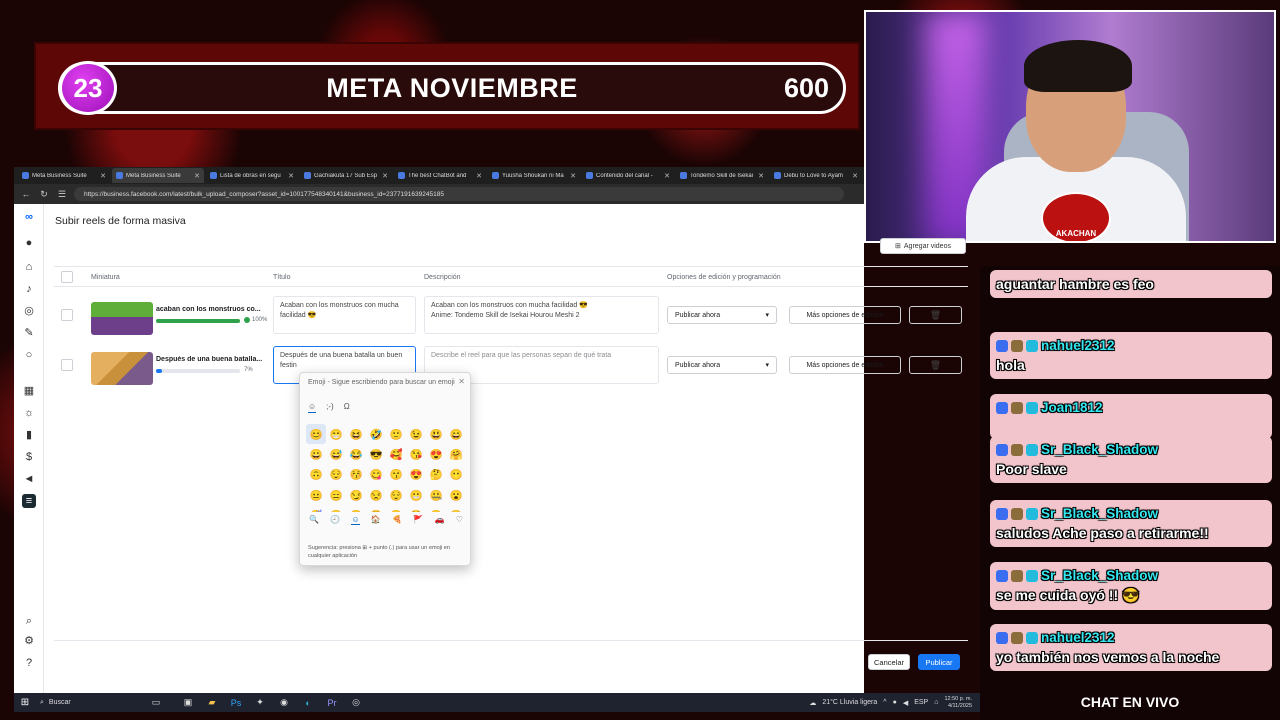 This screenshot has width=1280, height=720. What do you see at coordinates (921, 702) in the screenshot?
I see `language-indicator: ESP` at bounding box center [921, 702].